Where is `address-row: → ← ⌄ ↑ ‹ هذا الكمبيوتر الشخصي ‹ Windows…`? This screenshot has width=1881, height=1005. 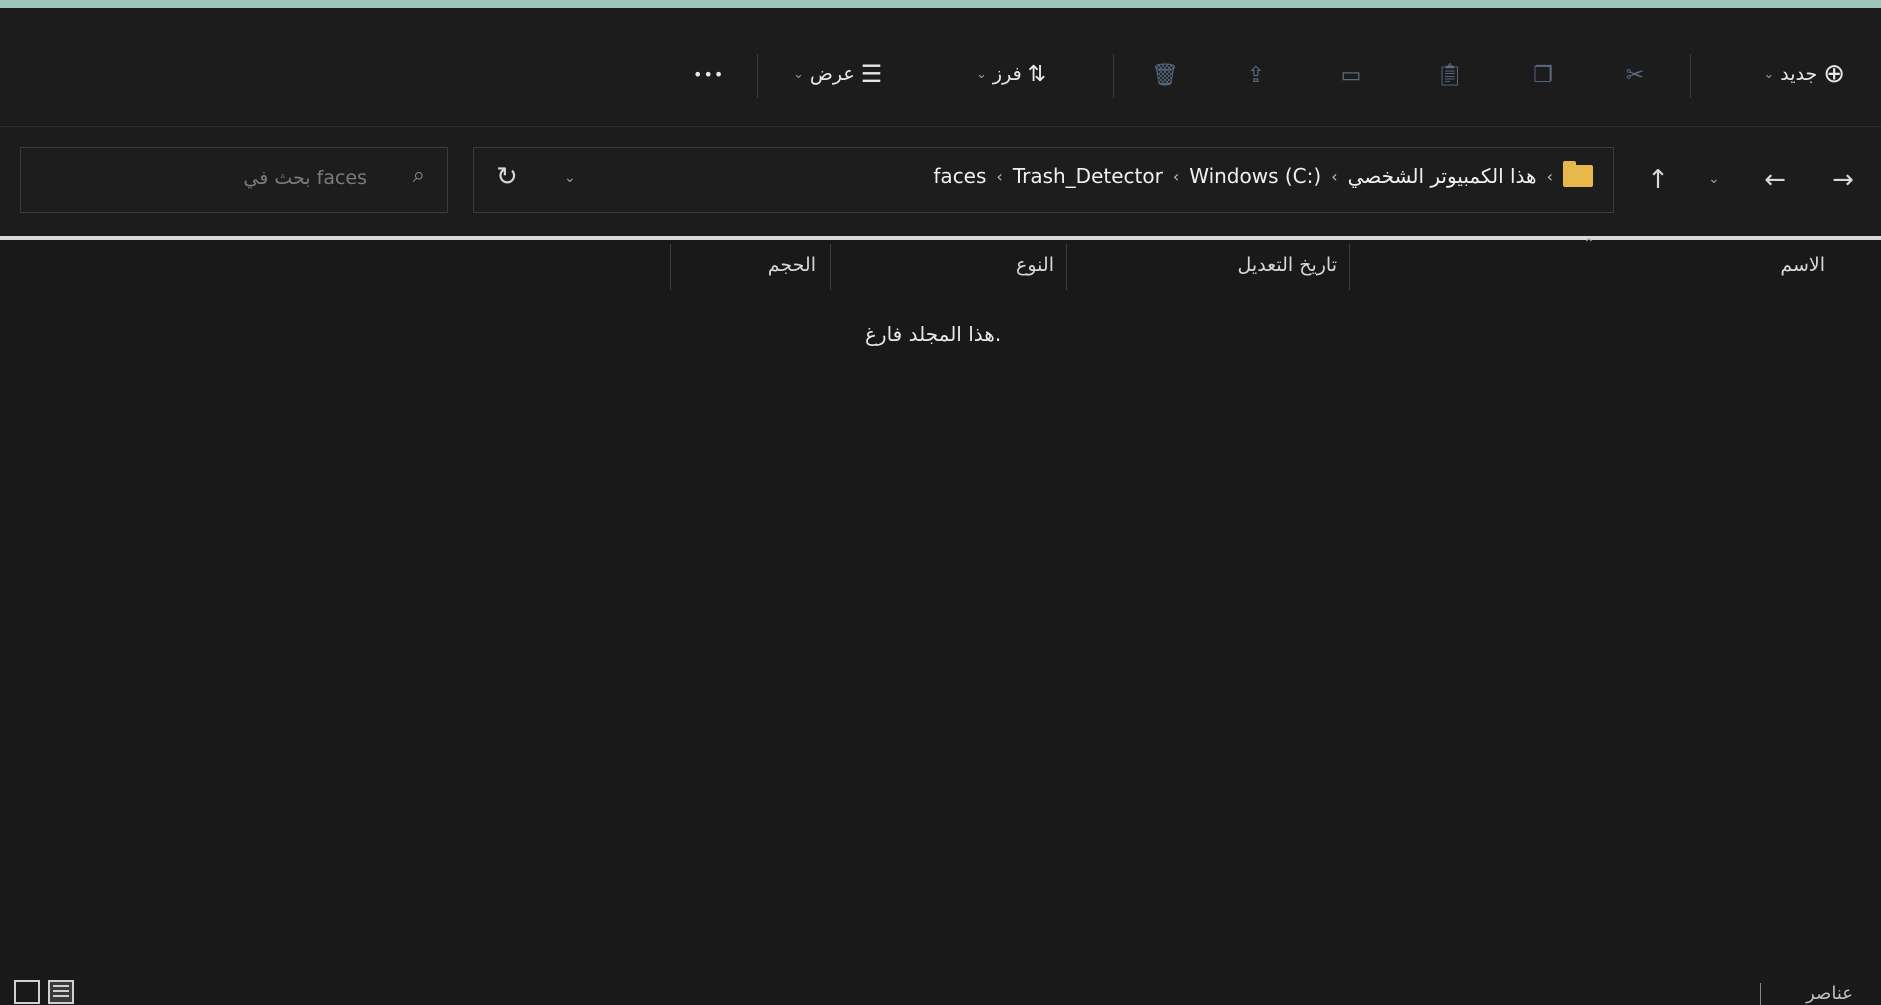 address-row: → ← ⌄ ↑ ‹ هذا الكمبيوتر الشخصي ‹ Windows… is located at coordinates (940, 182).